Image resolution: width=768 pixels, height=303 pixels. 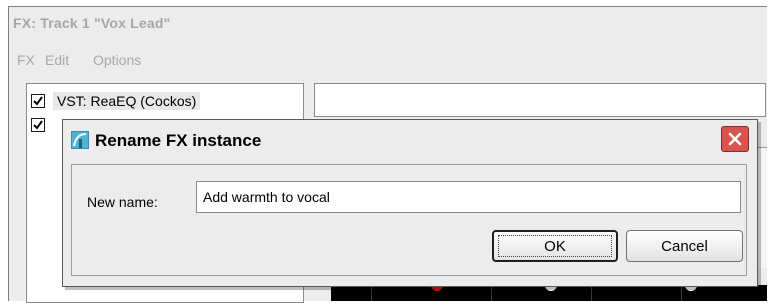 I want to click on cancel-button-label: Cancel, so click(x=684, y=246).